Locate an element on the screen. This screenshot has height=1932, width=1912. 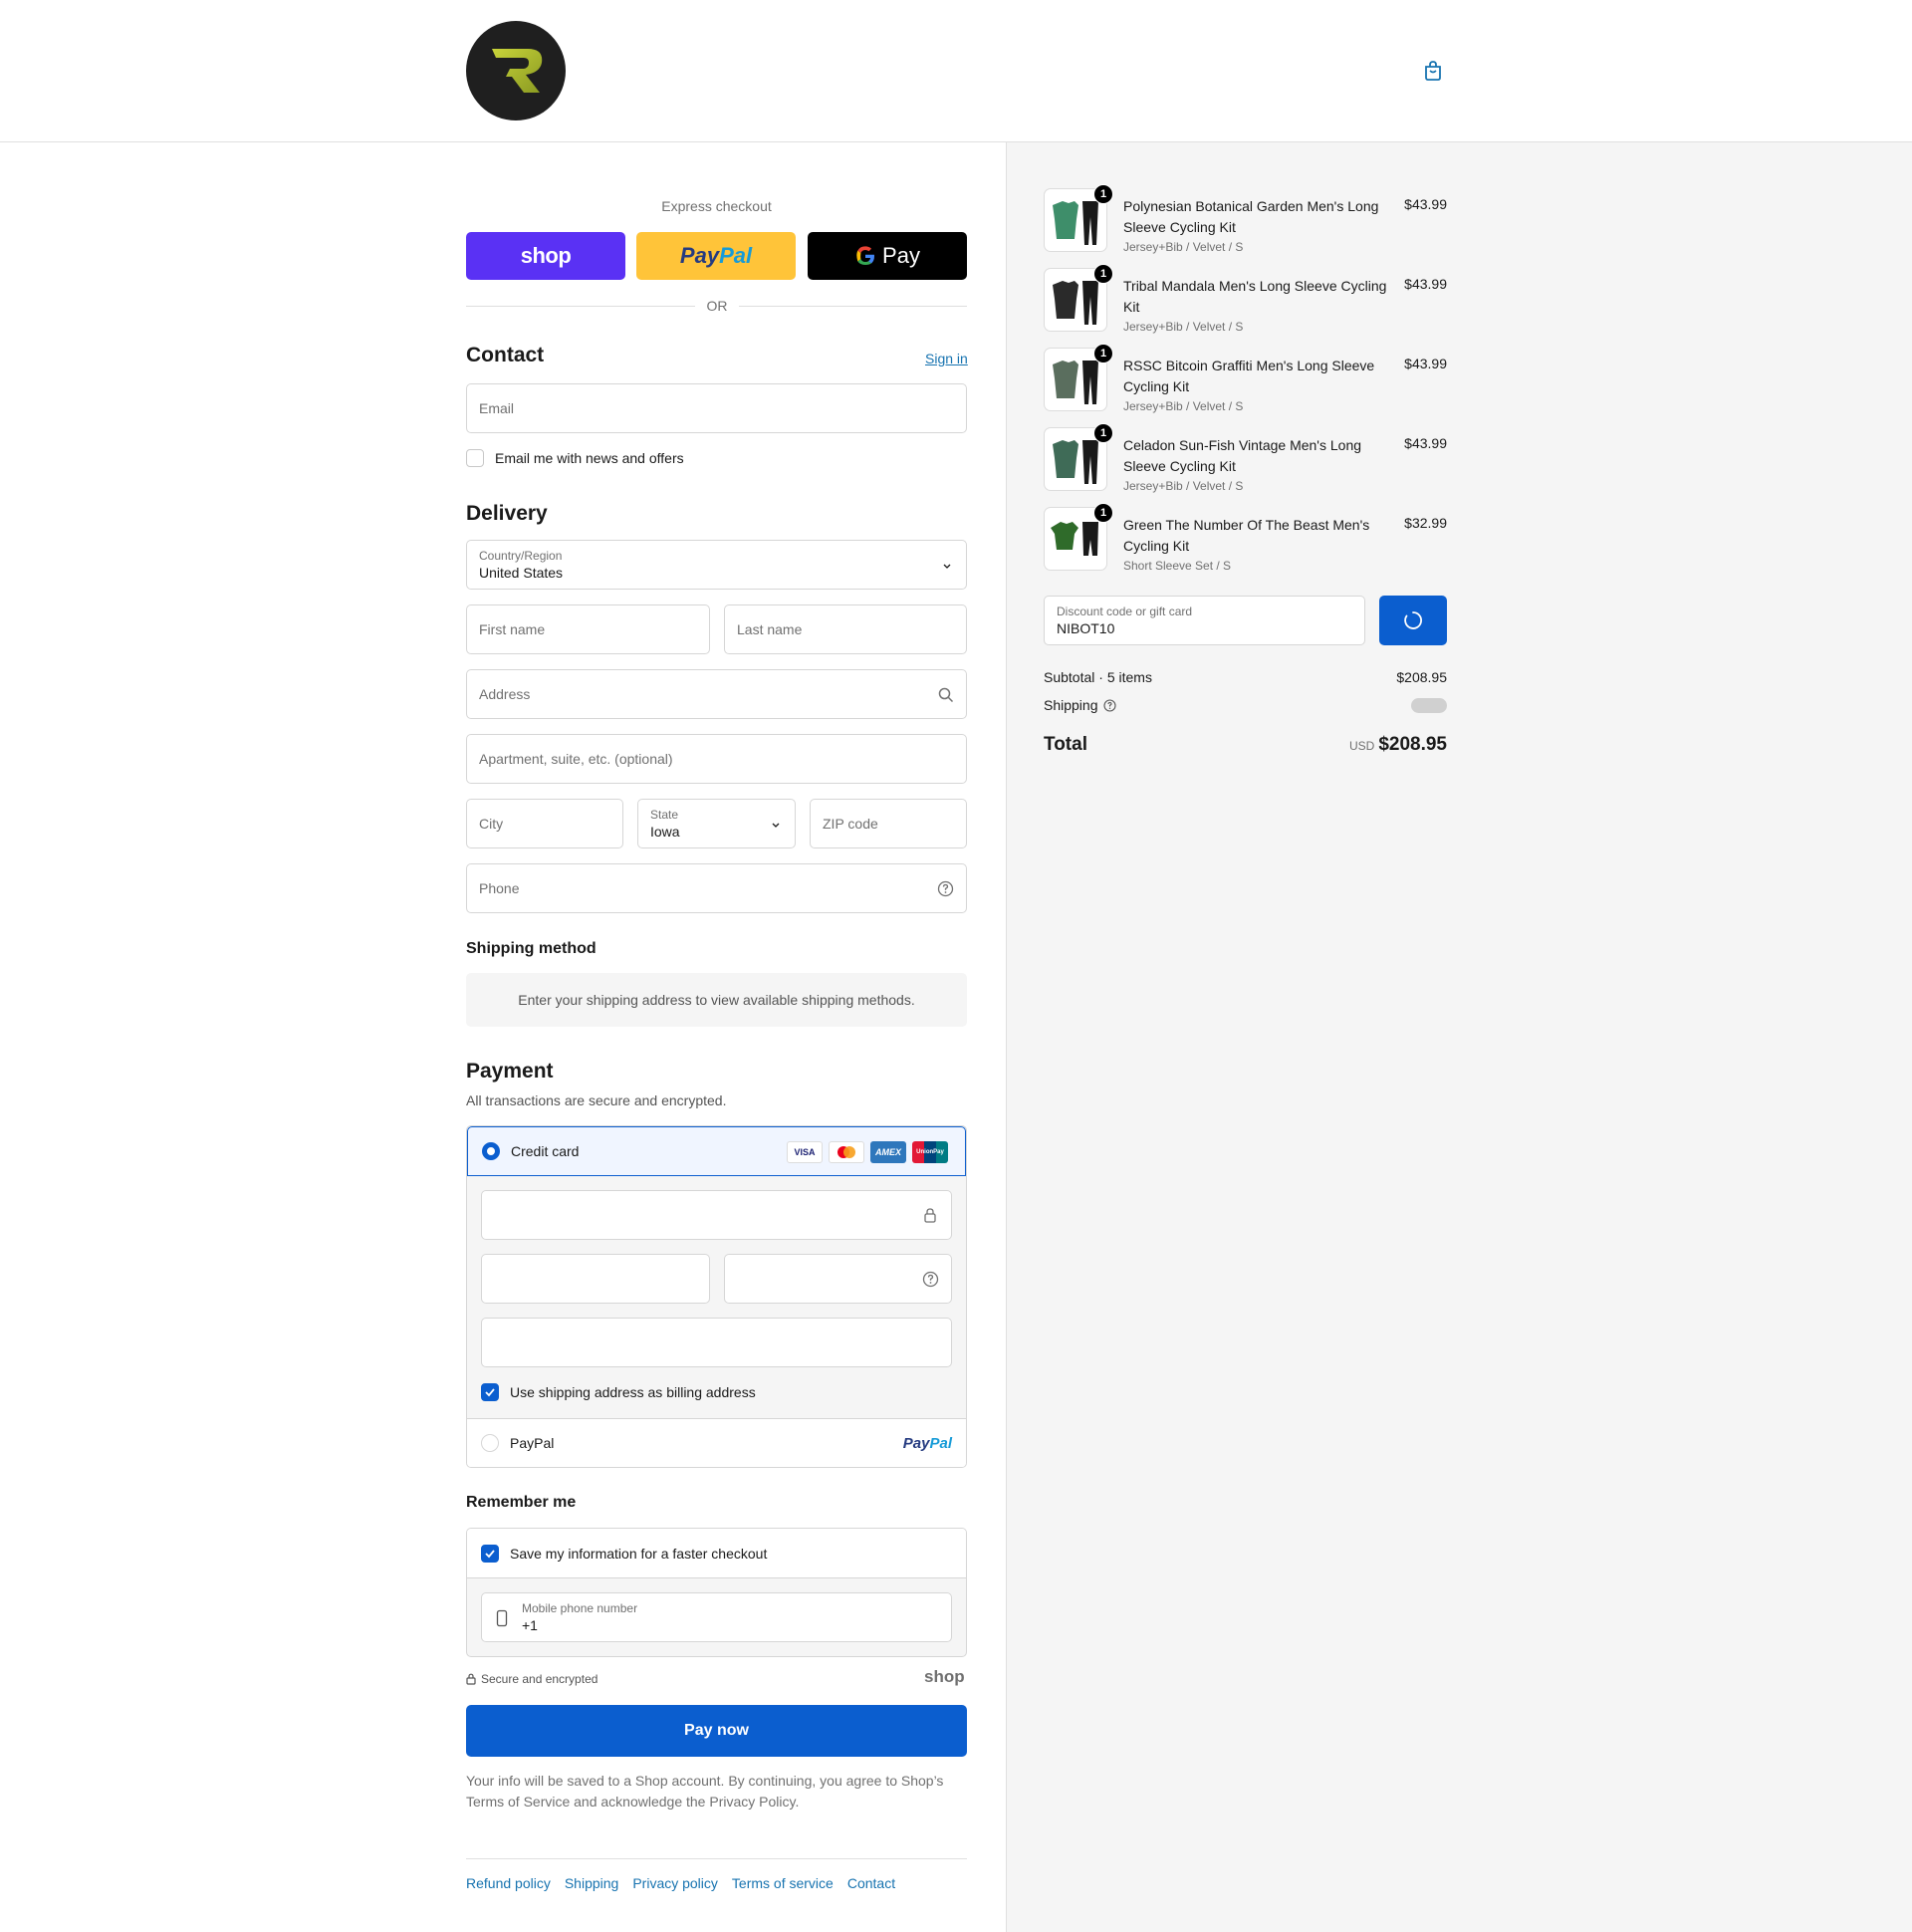
credit-card-option: Credit card VISA AMEX UnionPay is located at coordinates (716, 1151).